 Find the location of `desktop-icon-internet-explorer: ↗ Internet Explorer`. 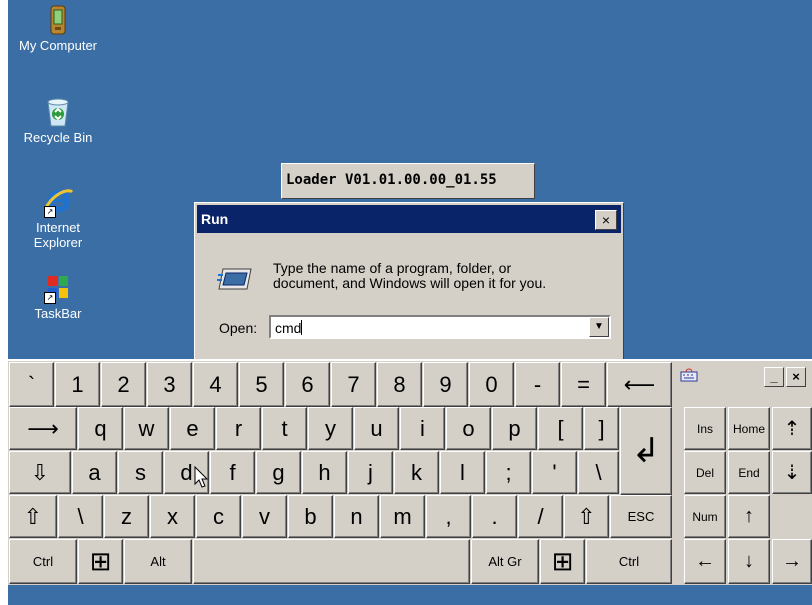

desktop-icon-internet-explorer: ↗ Internet Explorer is located at coordinates (58, 218).